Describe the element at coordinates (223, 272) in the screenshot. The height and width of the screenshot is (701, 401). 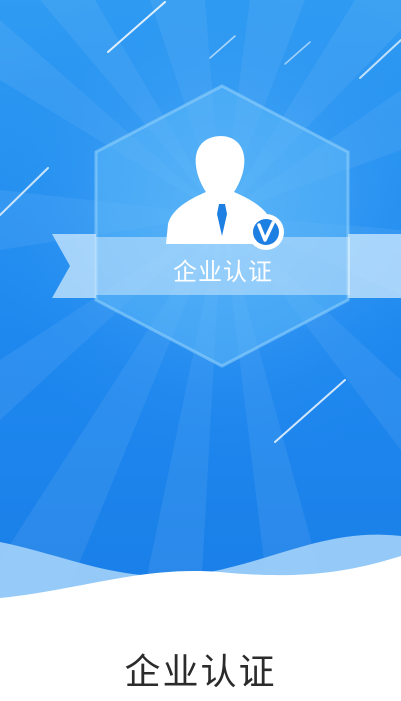
I see `badge-label: 企业认证` at that location.